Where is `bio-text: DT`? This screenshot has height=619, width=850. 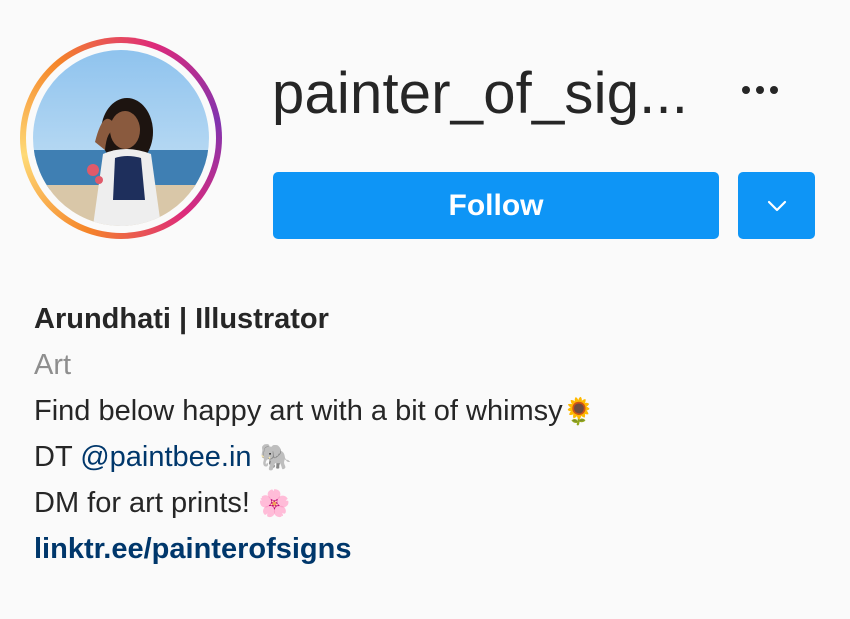
bio-text: DT is located at coordinates (57, 457).